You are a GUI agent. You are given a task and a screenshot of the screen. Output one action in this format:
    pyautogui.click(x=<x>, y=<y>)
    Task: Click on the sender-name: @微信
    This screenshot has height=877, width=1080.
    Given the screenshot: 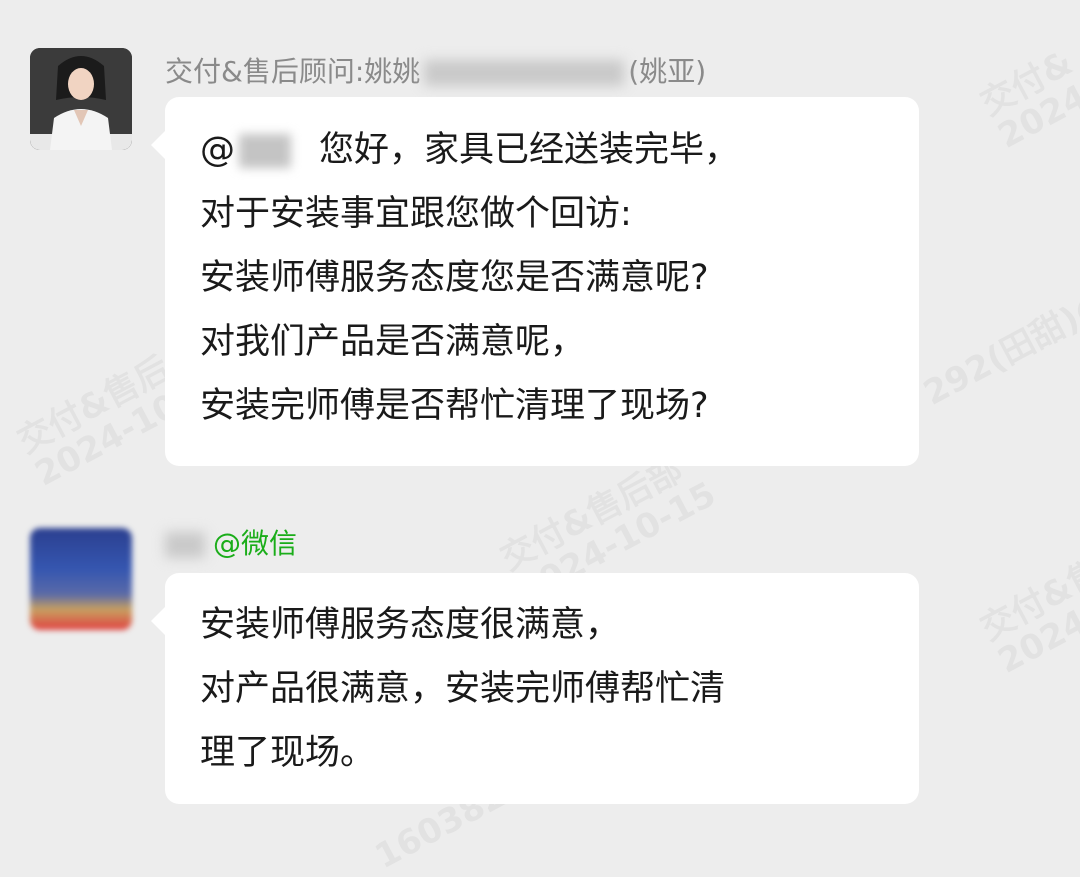 What is the action you would take?
    pyautogui.click(x=231, y=542)
    